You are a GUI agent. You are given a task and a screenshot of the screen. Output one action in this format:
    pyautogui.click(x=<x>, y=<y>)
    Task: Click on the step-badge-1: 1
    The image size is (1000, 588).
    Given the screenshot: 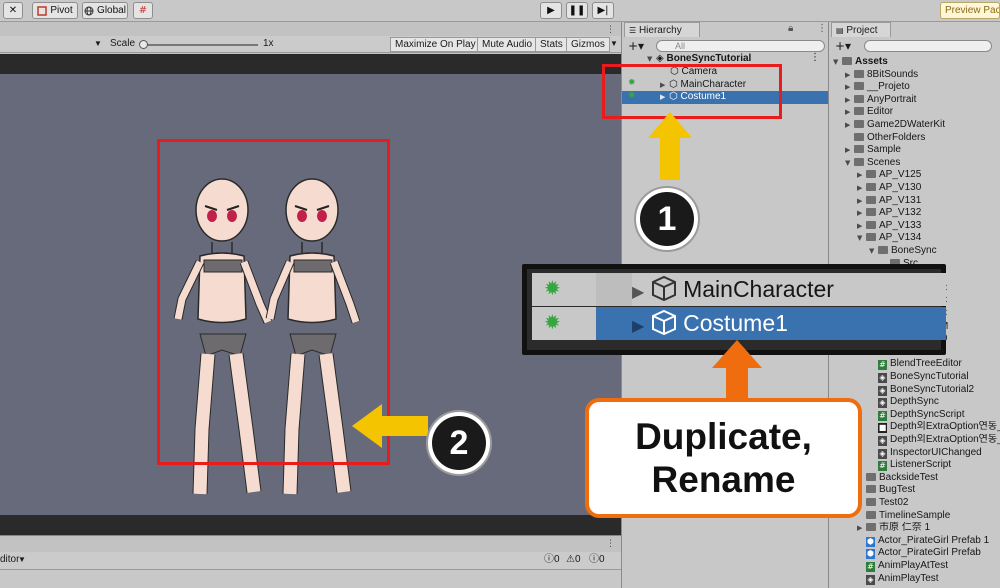 What is the action you would take?
    pyautogui.click(x=667, y=219)
    